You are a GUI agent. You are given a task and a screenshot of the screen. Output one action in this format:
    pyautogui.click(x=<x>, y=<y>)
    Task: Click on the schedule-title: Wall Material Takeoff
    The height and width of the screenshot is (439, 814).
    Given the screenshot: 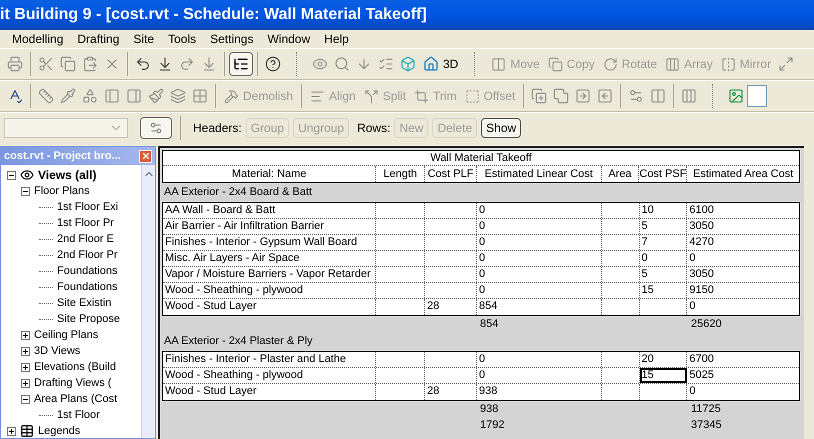 What is the action you would take?
    pyautogui.click(x=481, y=158)
    